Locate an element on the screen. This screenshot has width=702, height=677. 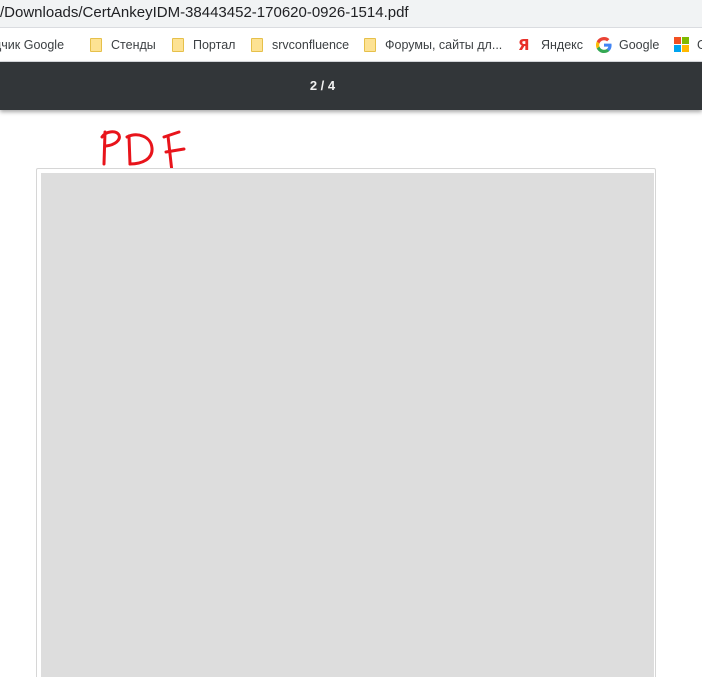
bookmark-yandex: Я Яндекс is located at coordinates (550, 44).